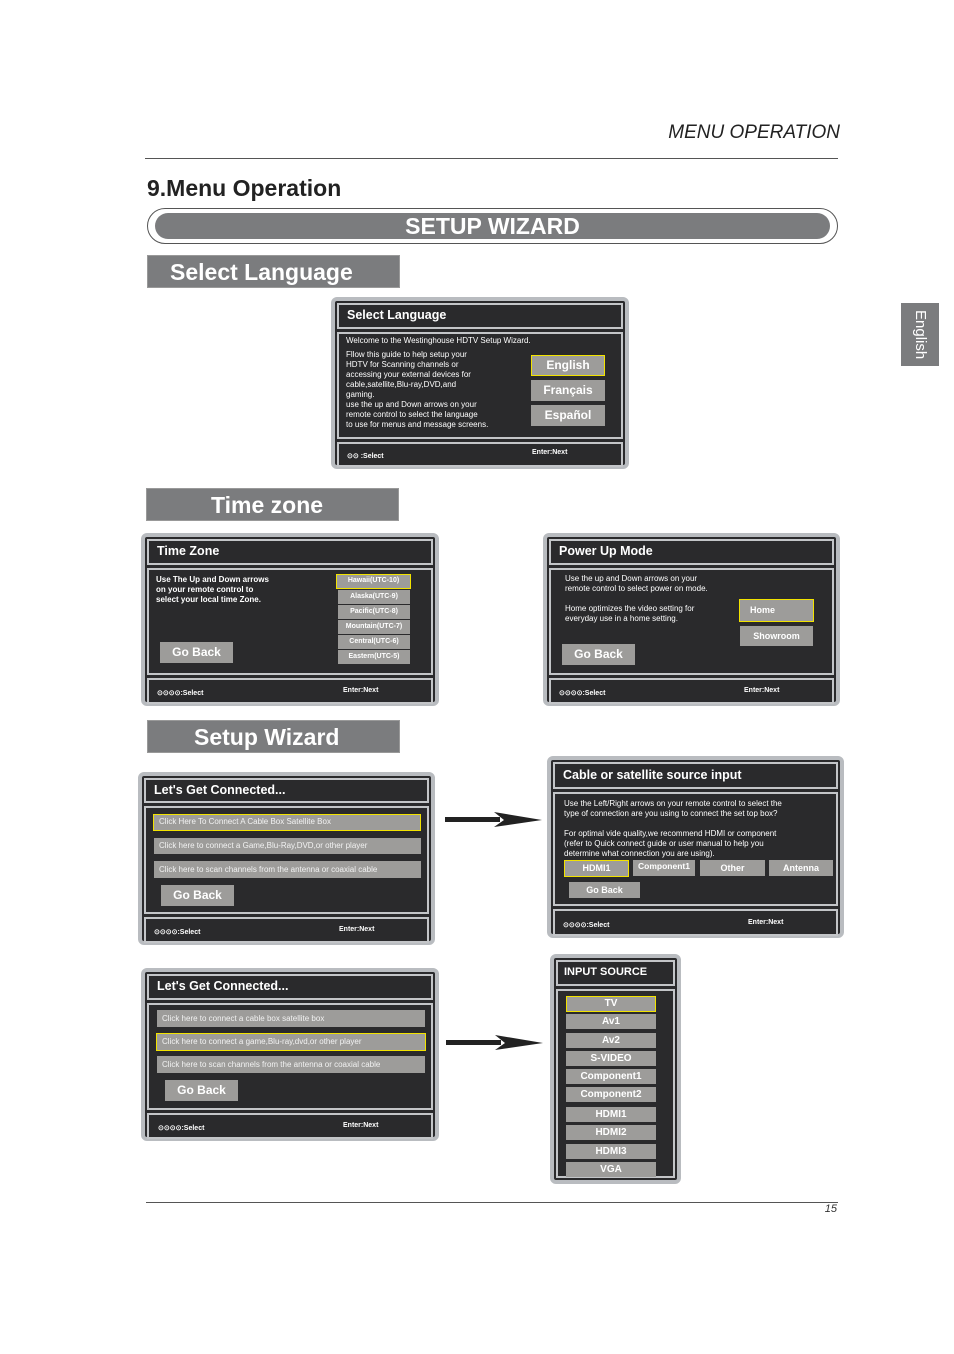 The image size is (954, 1354). What do you see at coordinates (374, 627) in the screenshot?
I see `zone-option: Mountain(UTC-7)` at bounding box center [374, 627].